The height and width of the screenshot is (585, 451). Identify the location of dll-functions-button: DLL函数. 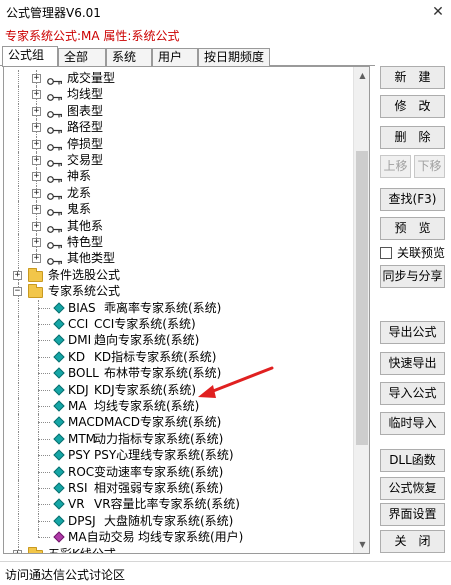
(412, 460).